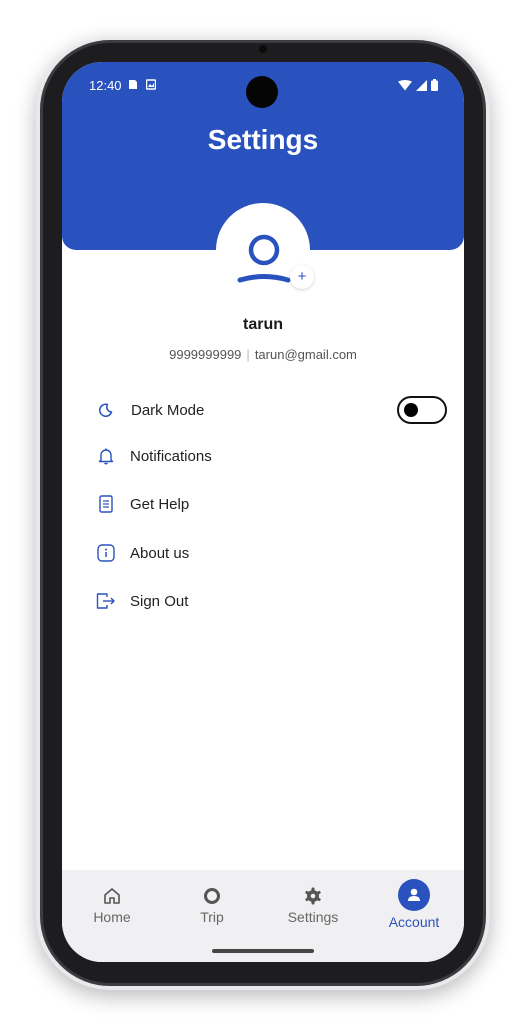 The width and height of the screenshot is (526, 1024). Describe the element at coordinates (263, 324) in the screenshot. I see `profile-name: tarun` at that location.